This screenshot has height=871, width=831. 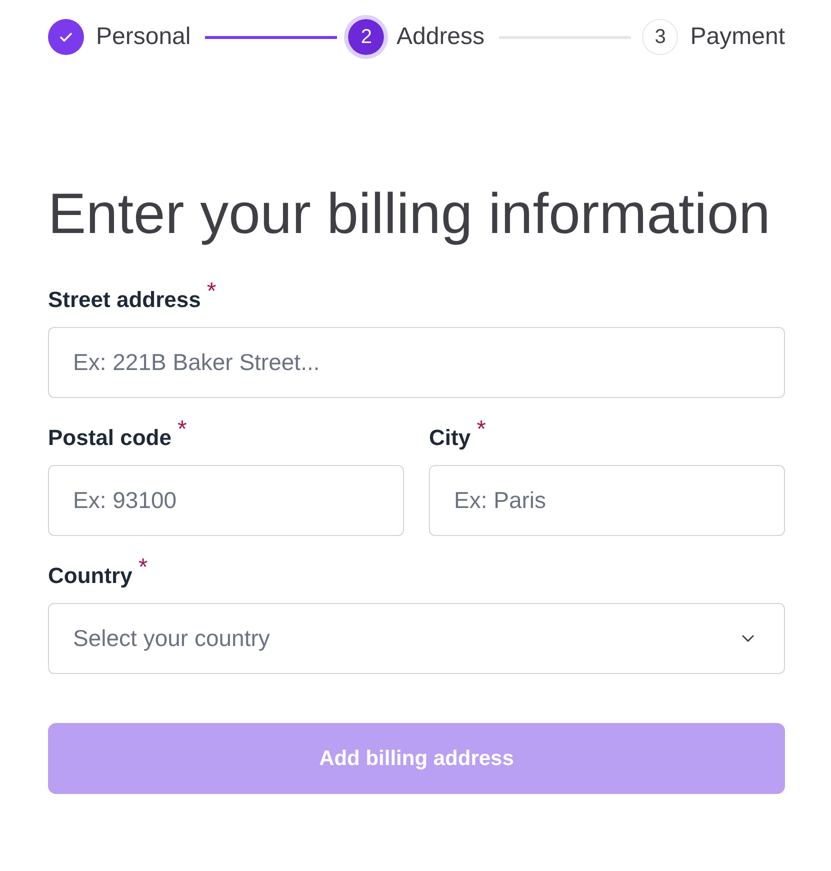 I want to click on select-field: Select your country, so click(x=416, y=638).